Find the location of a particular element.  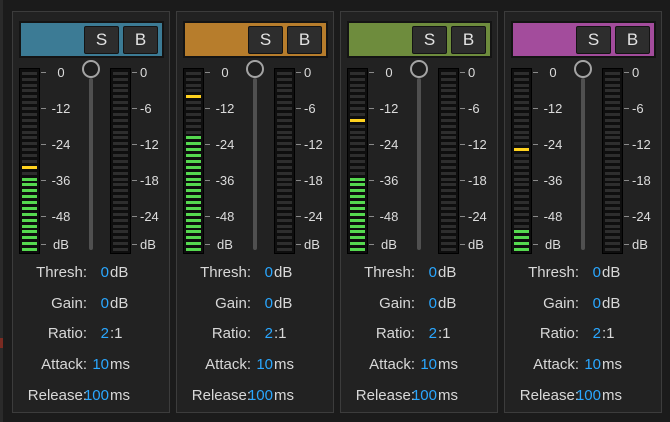

ratio-unit: :1 is located at coordinates (444, 333).